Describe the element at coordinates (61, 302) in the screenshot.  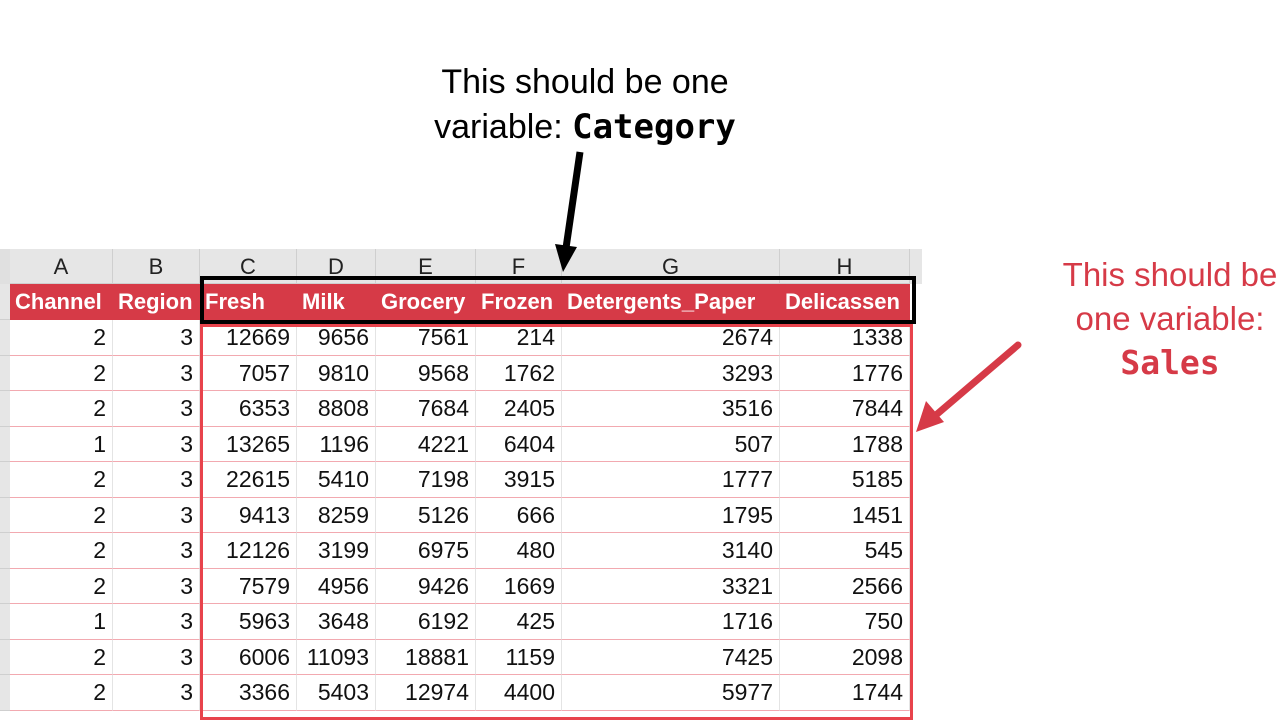
I see `header-cell-channel: Channel` at that location.